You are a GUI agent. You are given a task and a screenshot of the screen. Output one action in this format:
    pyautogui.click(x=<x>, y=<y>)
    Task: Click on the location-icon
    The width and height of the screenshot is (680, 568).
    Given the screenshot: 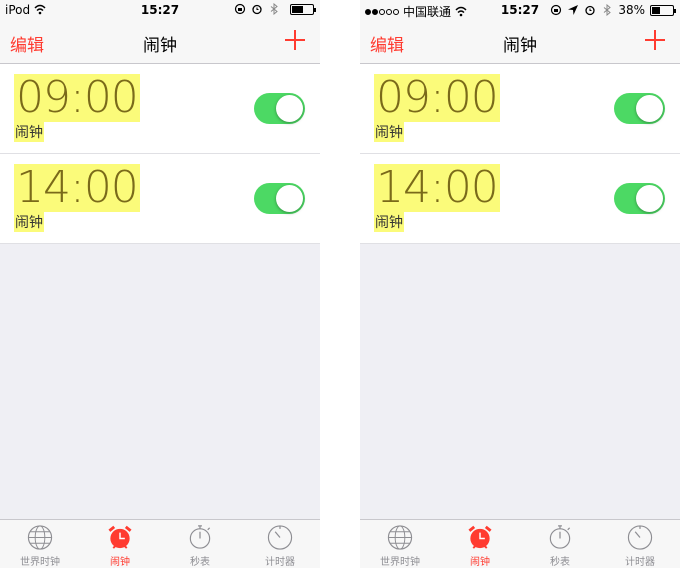 What is the action you would take?
    pyautogui.click(x=573, y=10)
    